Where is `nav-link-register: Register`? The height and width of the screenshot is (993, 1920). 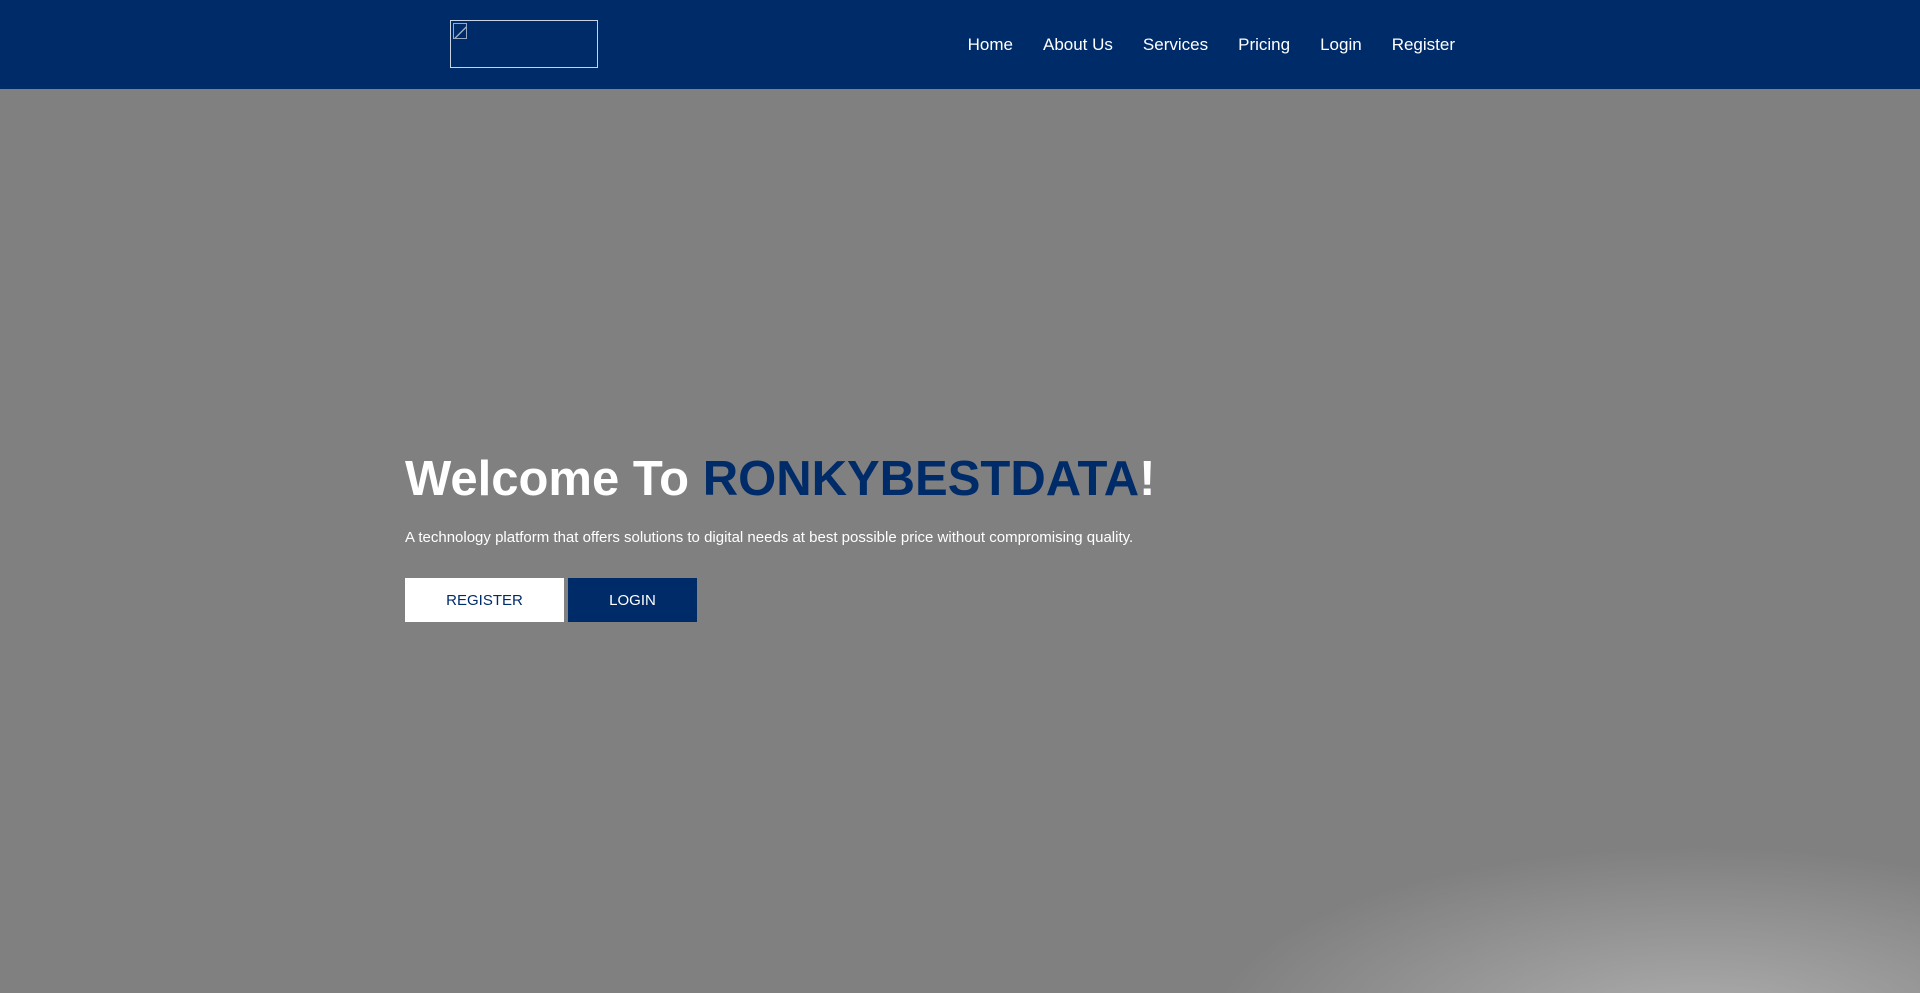
nav-link-register: Register is located at coordinates (1423, 45).